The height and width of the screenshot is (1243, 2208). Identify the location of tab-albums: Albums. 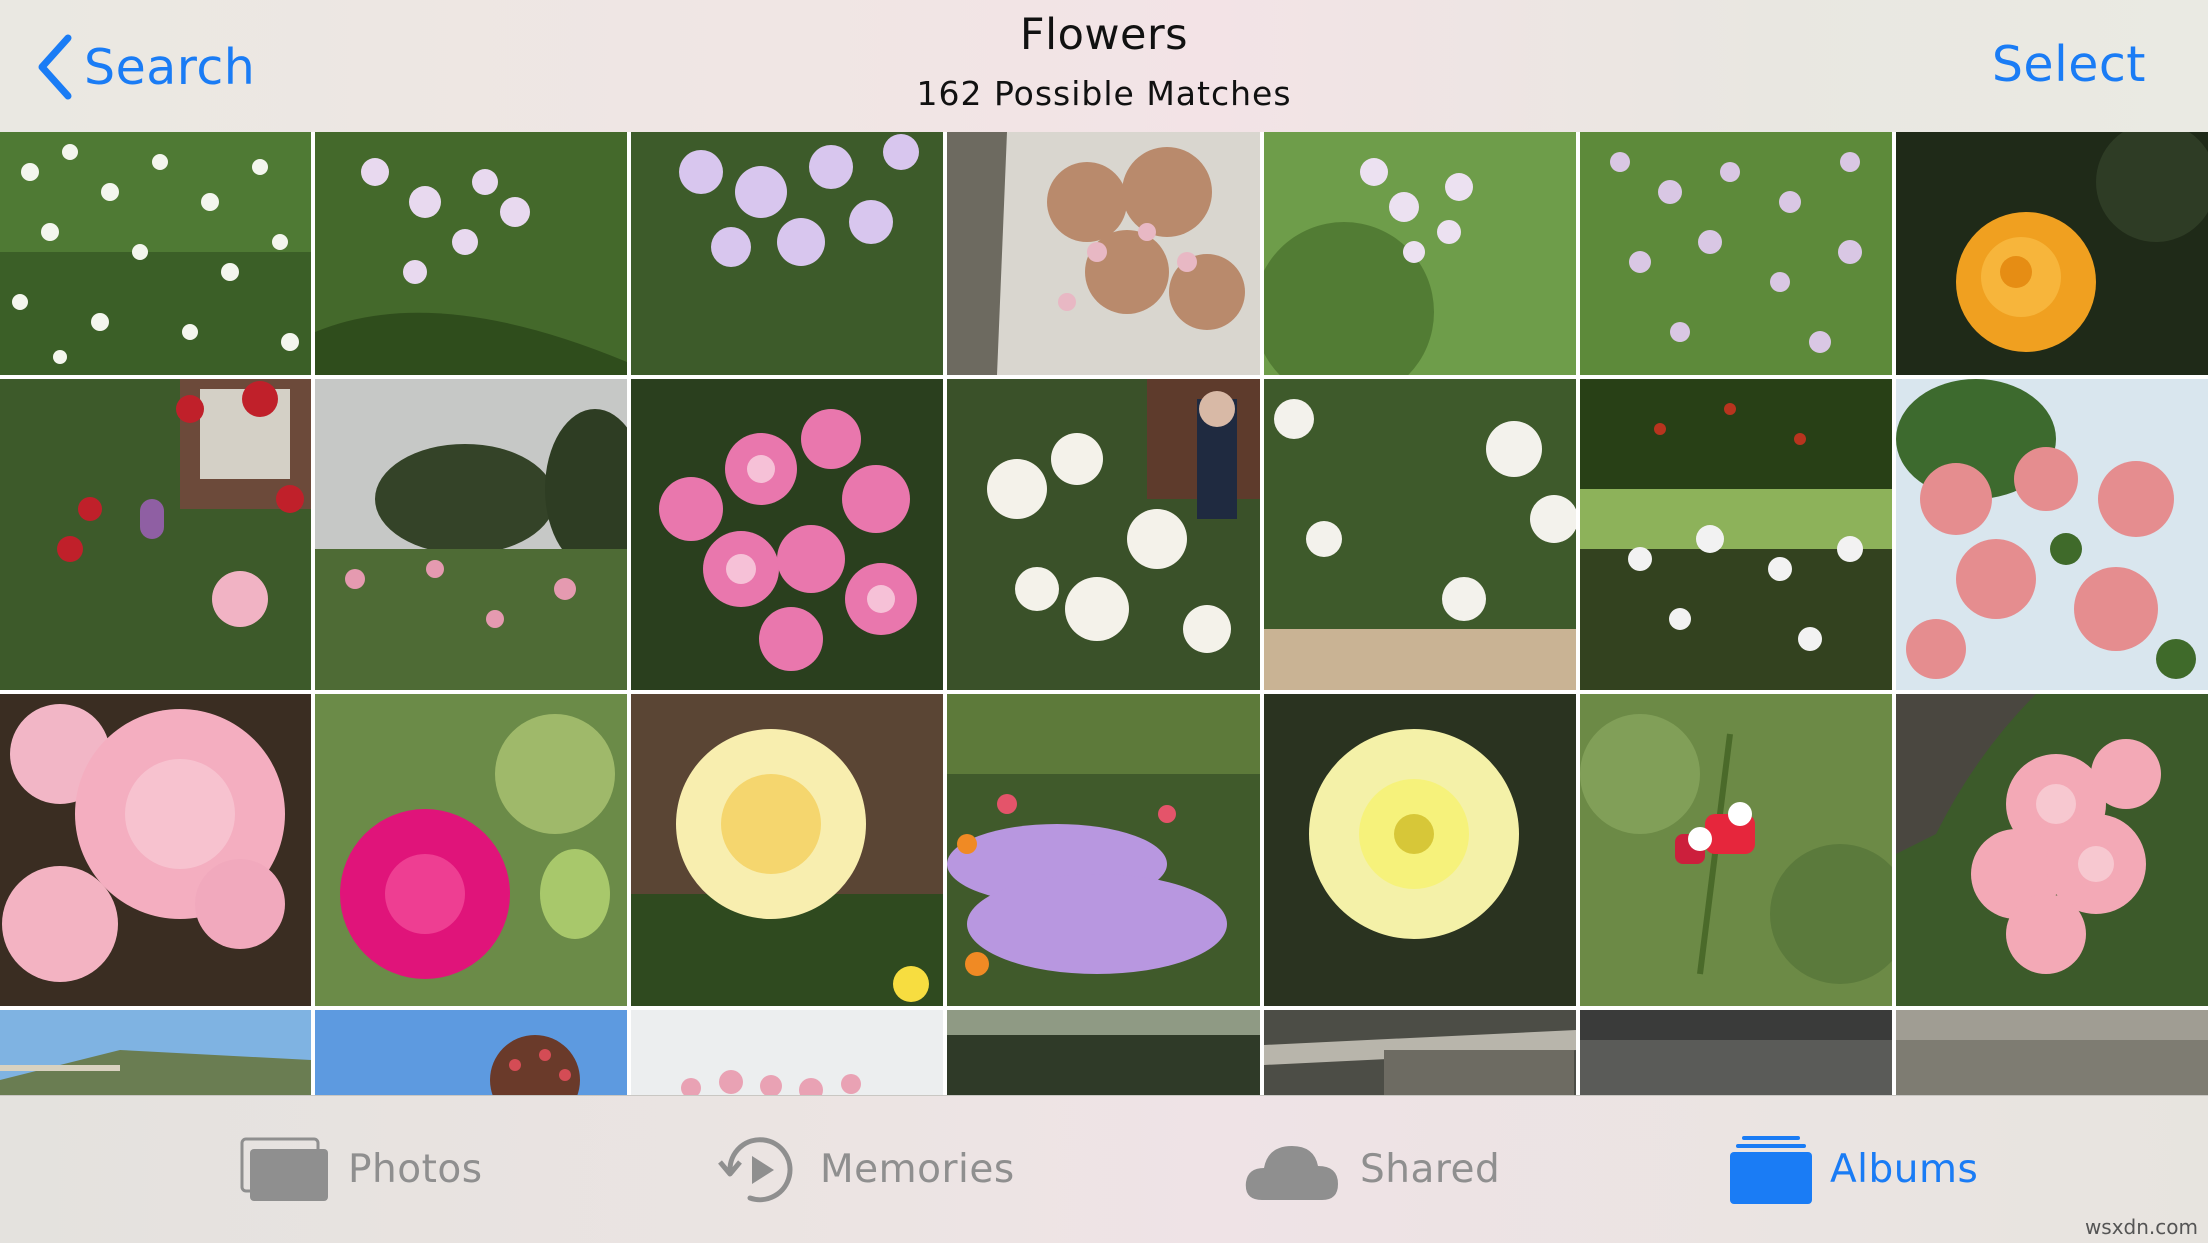
(1854, 1169).